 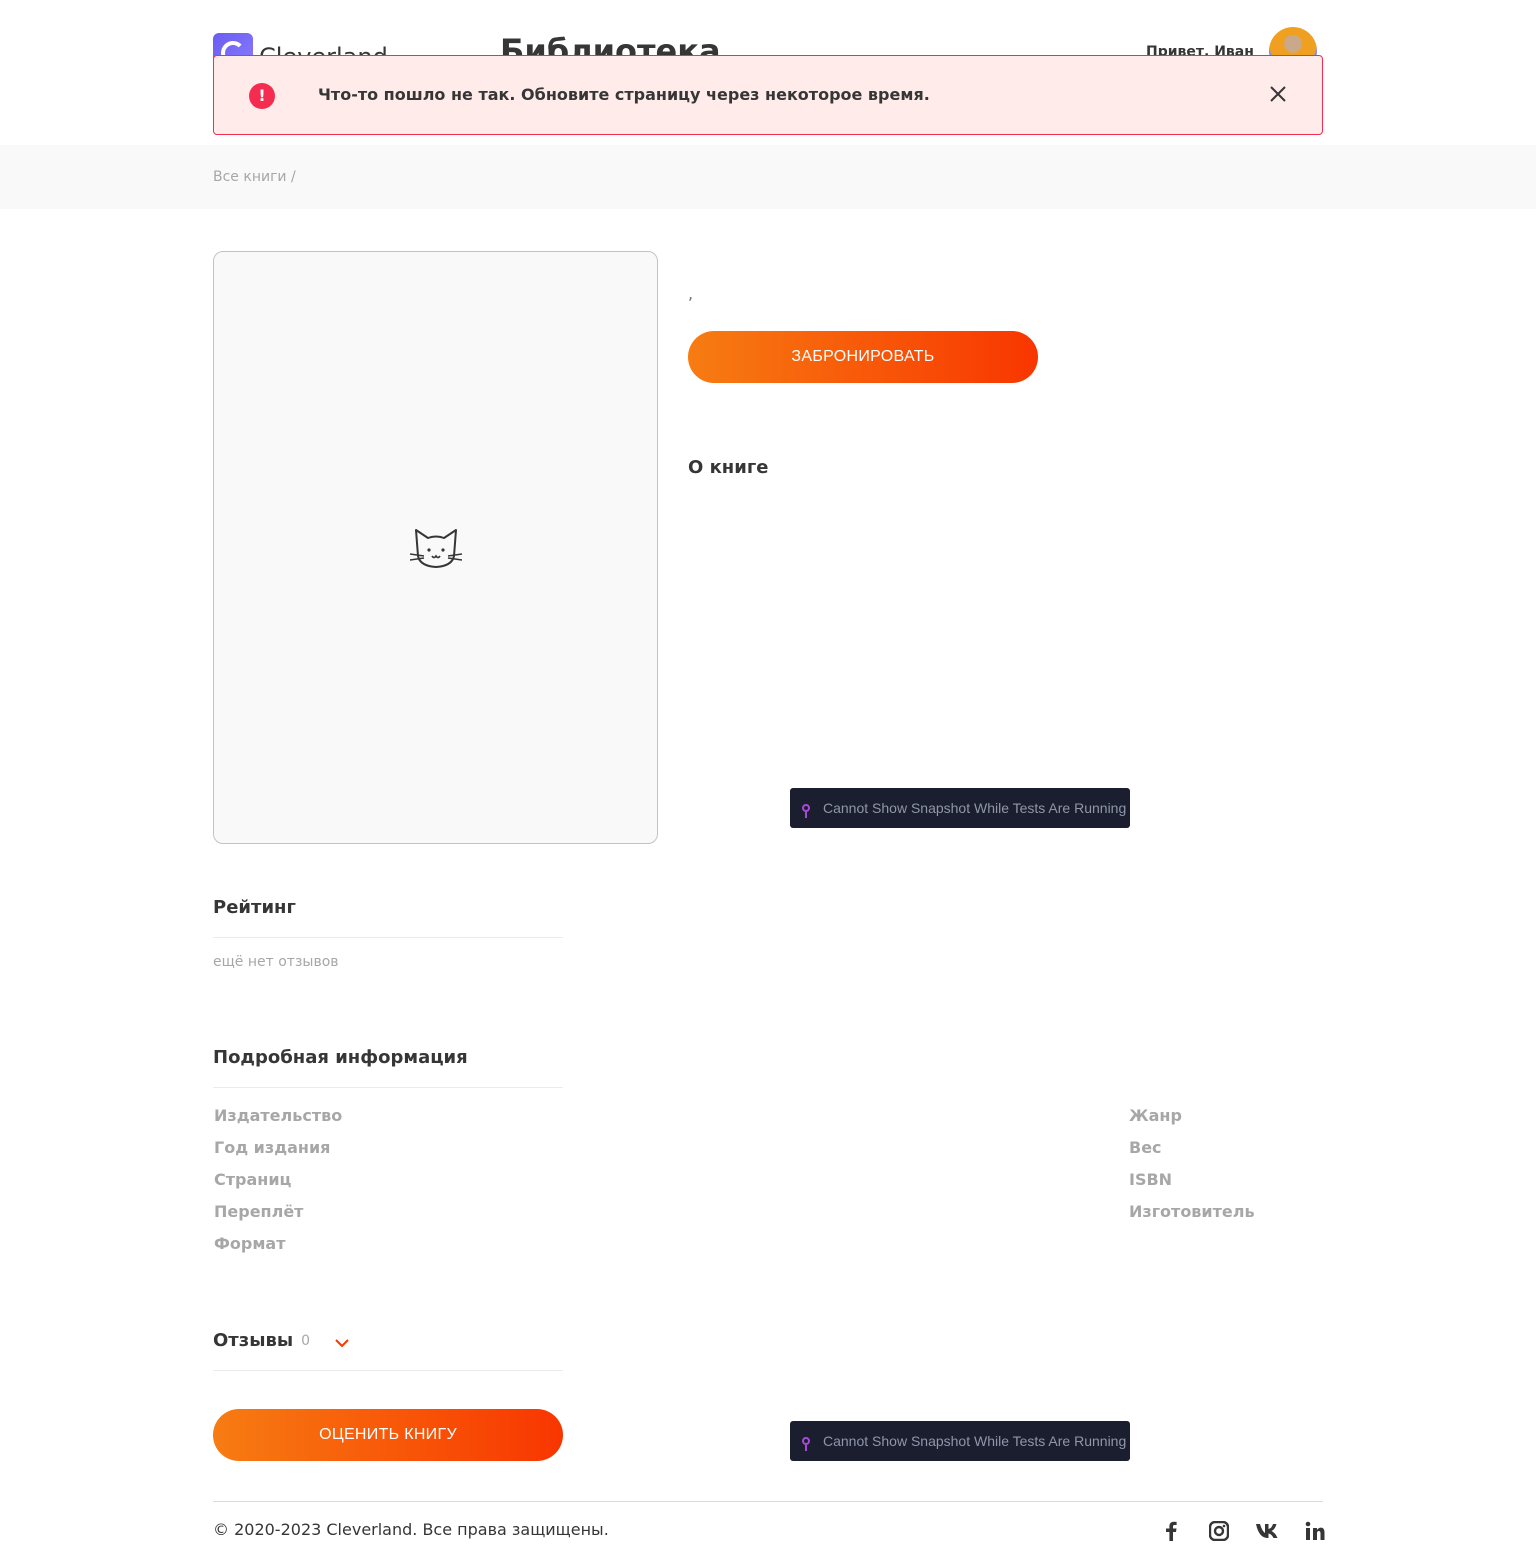 I want to click on detail-label-binding: Переплёт, so click(x=259, y=1211).